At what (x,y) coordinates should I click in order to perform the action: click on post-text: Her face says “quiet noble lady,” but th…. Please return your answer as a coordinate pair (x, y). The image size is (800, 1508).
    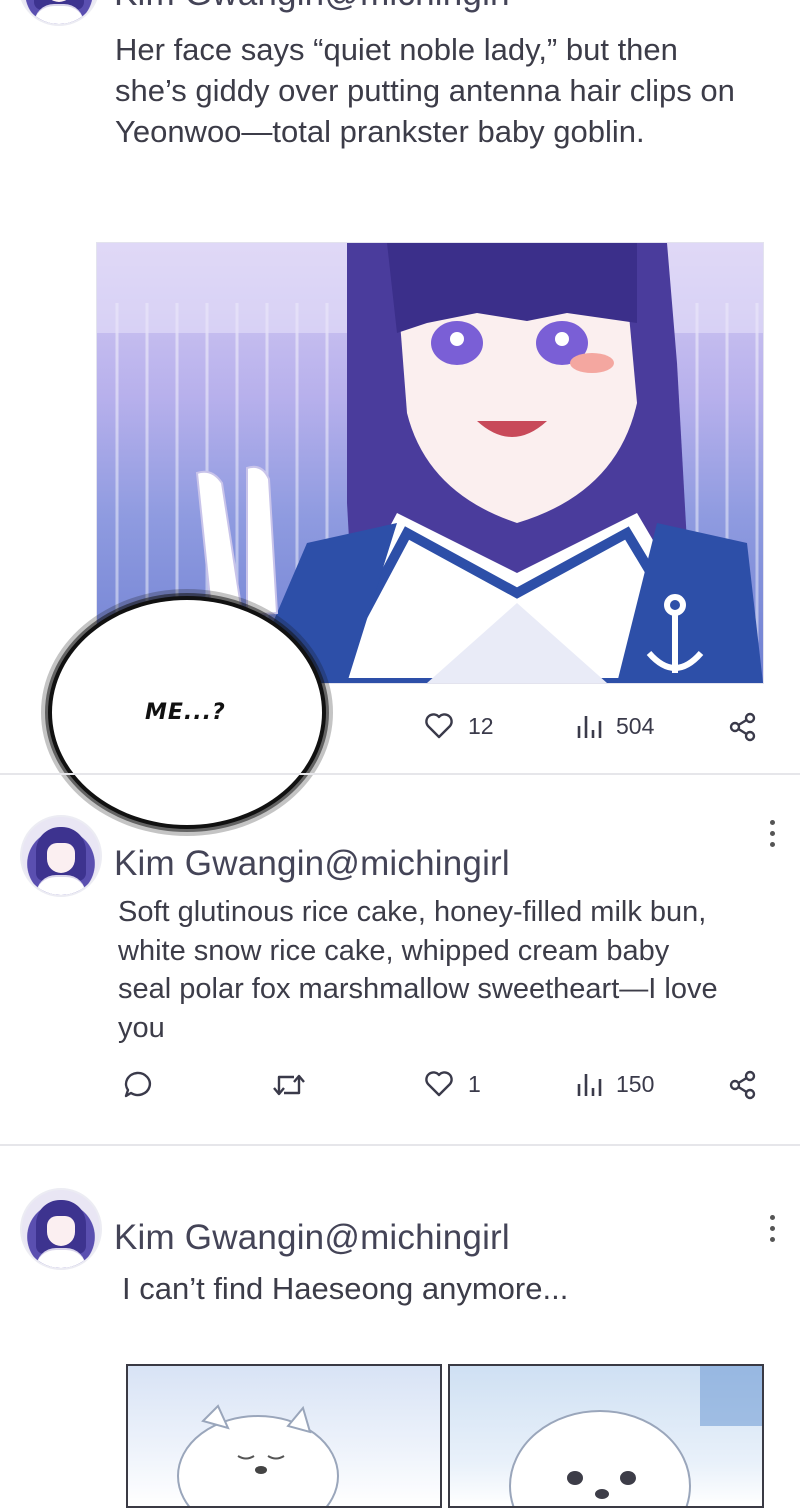
    Looking at the image, I should click on (425, 90).